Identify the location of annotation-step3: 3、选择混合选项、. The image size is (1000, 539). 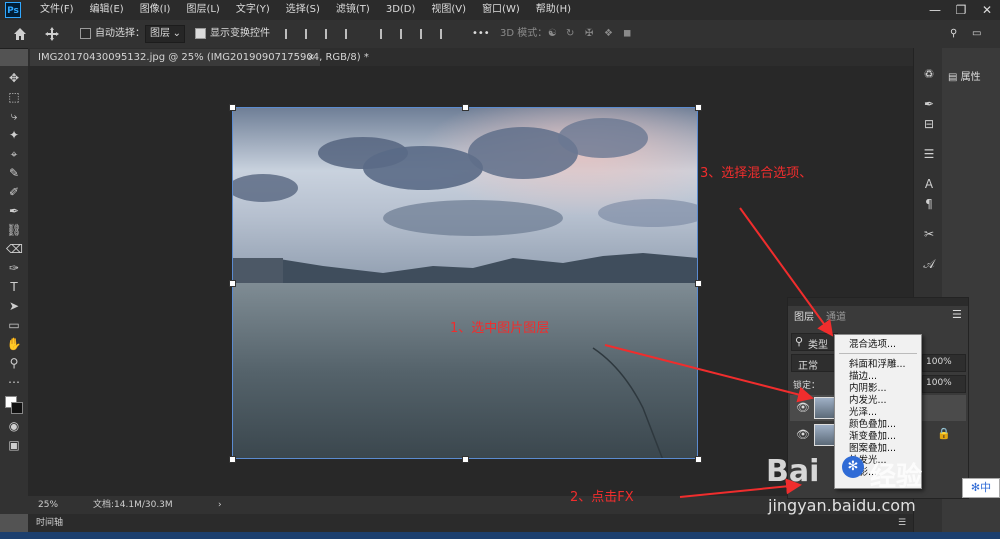
(756, 173).